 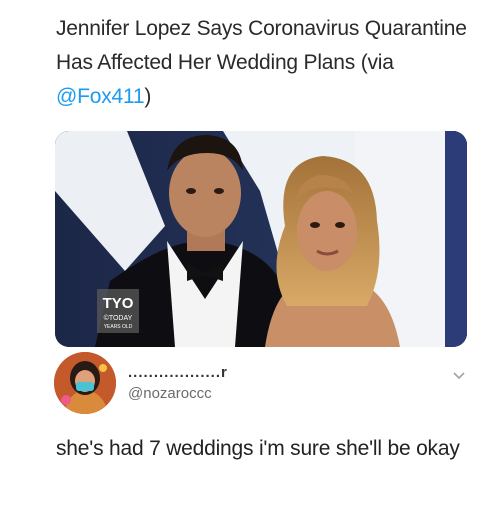 What do you see at coordinates (170, 393) in the screenshot?
I see `reply-handle: @nozaroccc` at bounding box center [170, 393].